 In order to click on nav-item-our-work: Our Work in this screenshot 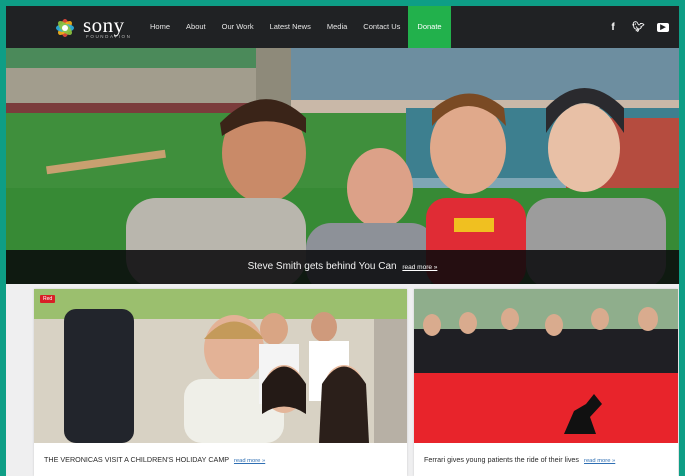, I will do `click(238, 27)`.